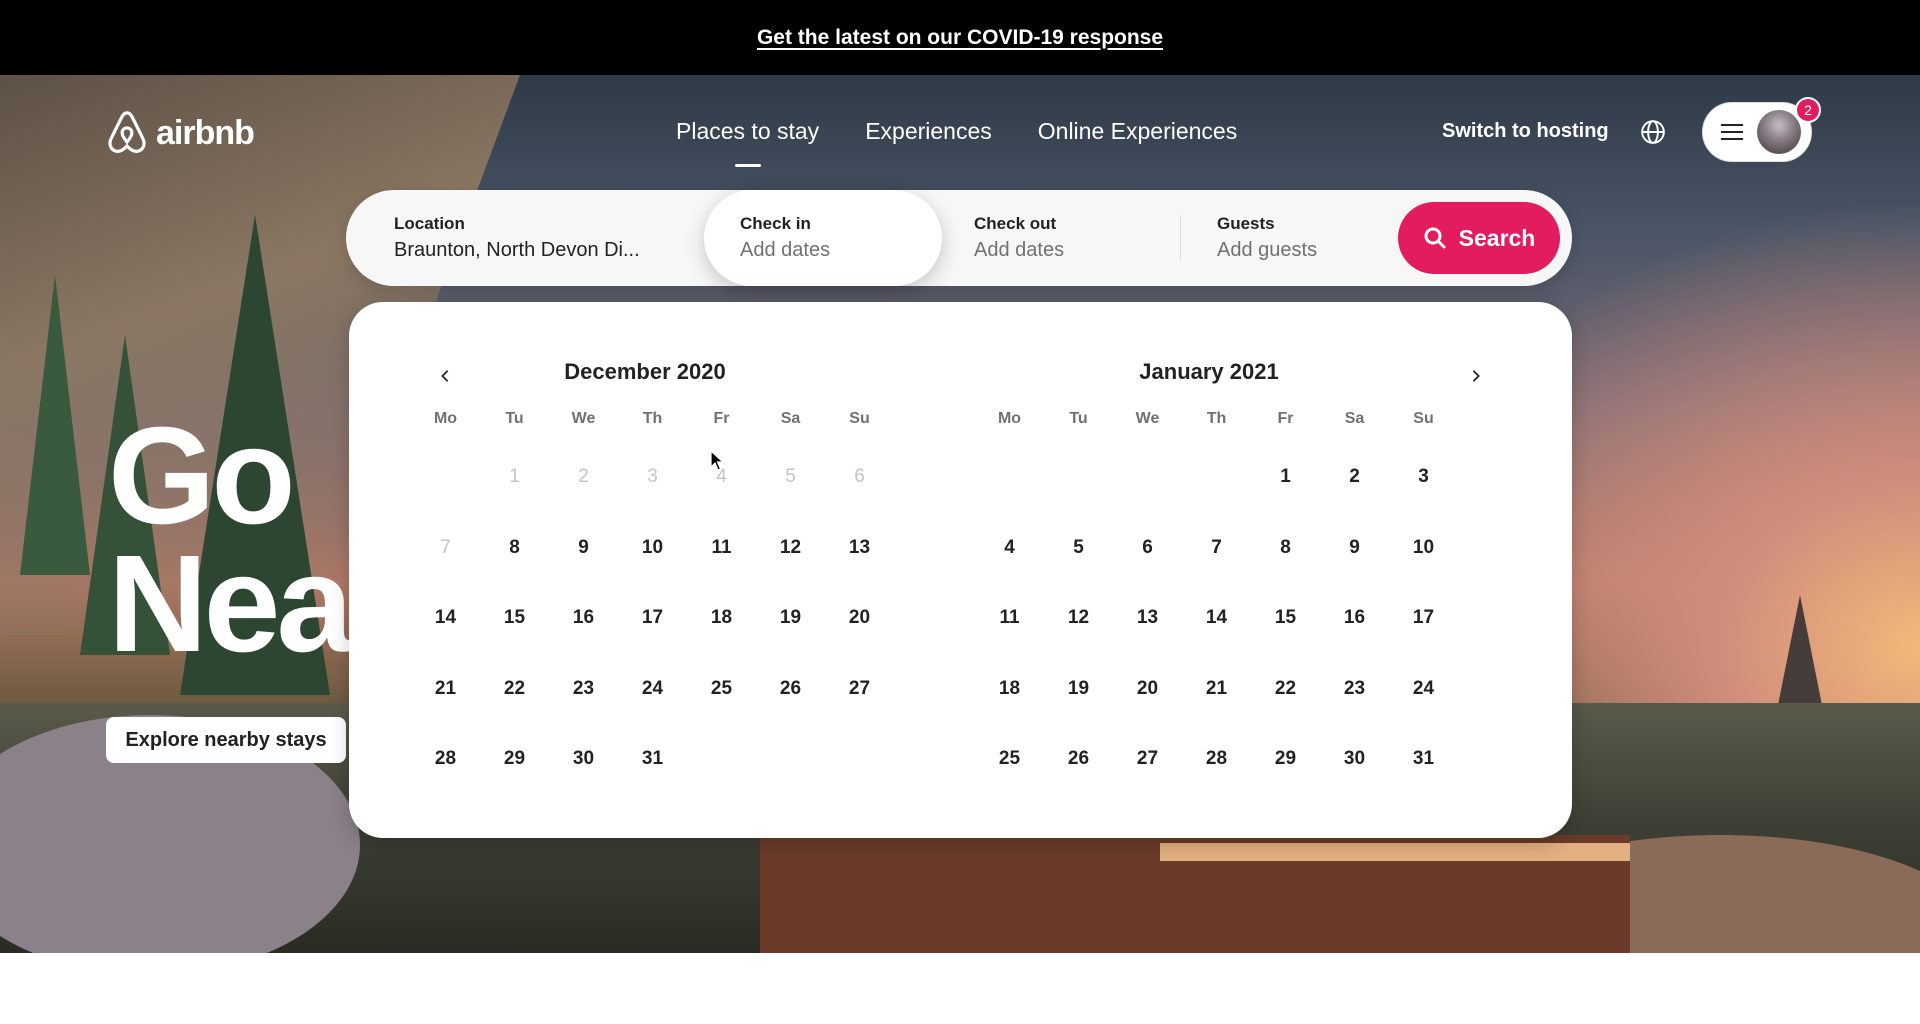  Describe the element at coordinates (859, 418) in the screenshot. I see `weekday-label: Su` at that location.